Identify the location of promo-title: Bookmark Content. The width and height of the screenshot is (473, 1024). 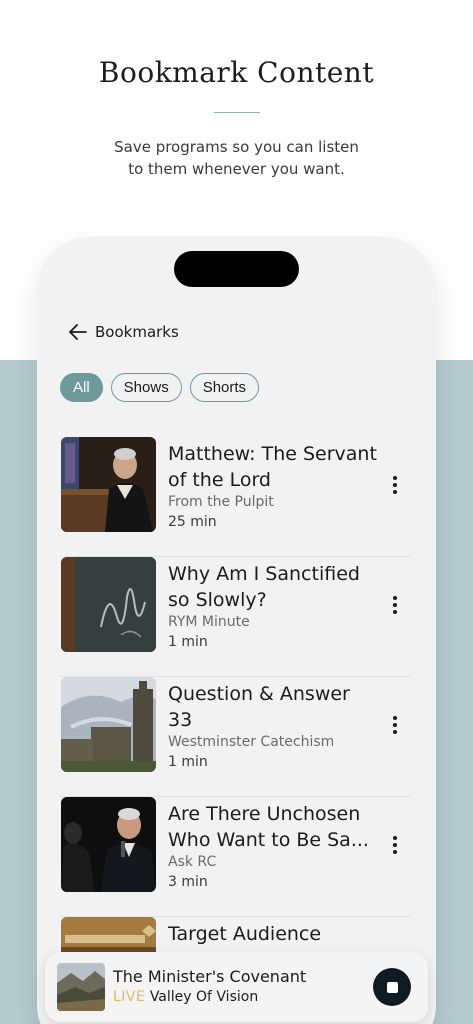
(236, 72).